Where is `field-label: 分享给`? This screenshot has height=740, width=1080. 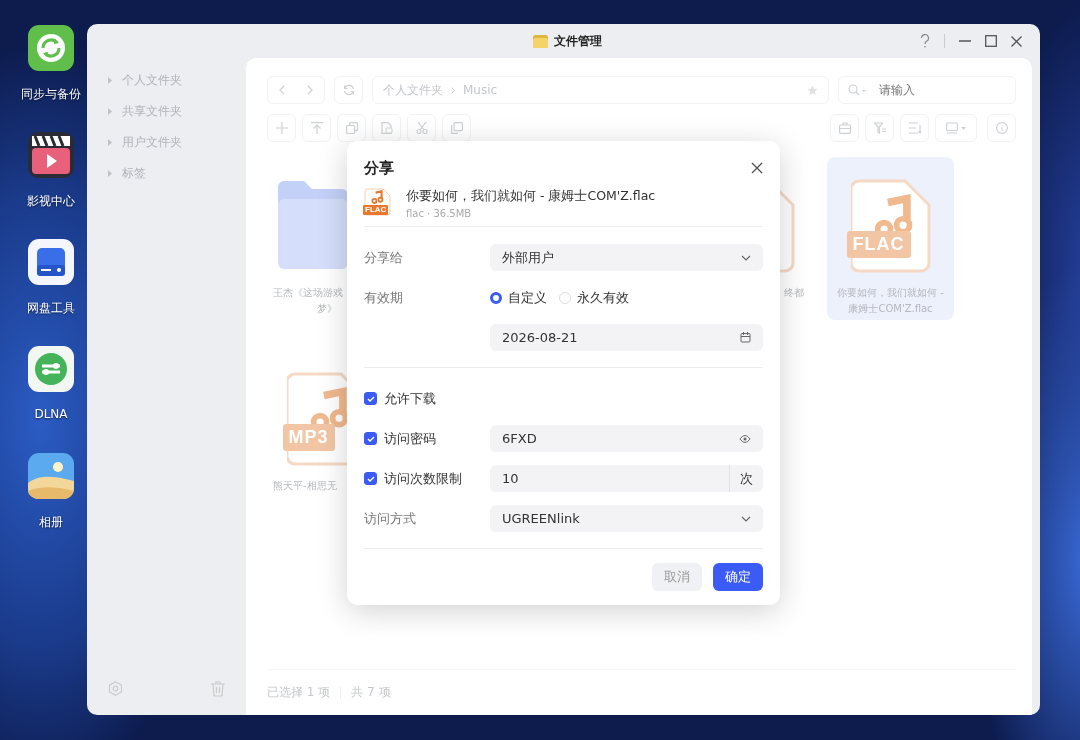
field-label: 分享给 is located at coordinates (384, 257).